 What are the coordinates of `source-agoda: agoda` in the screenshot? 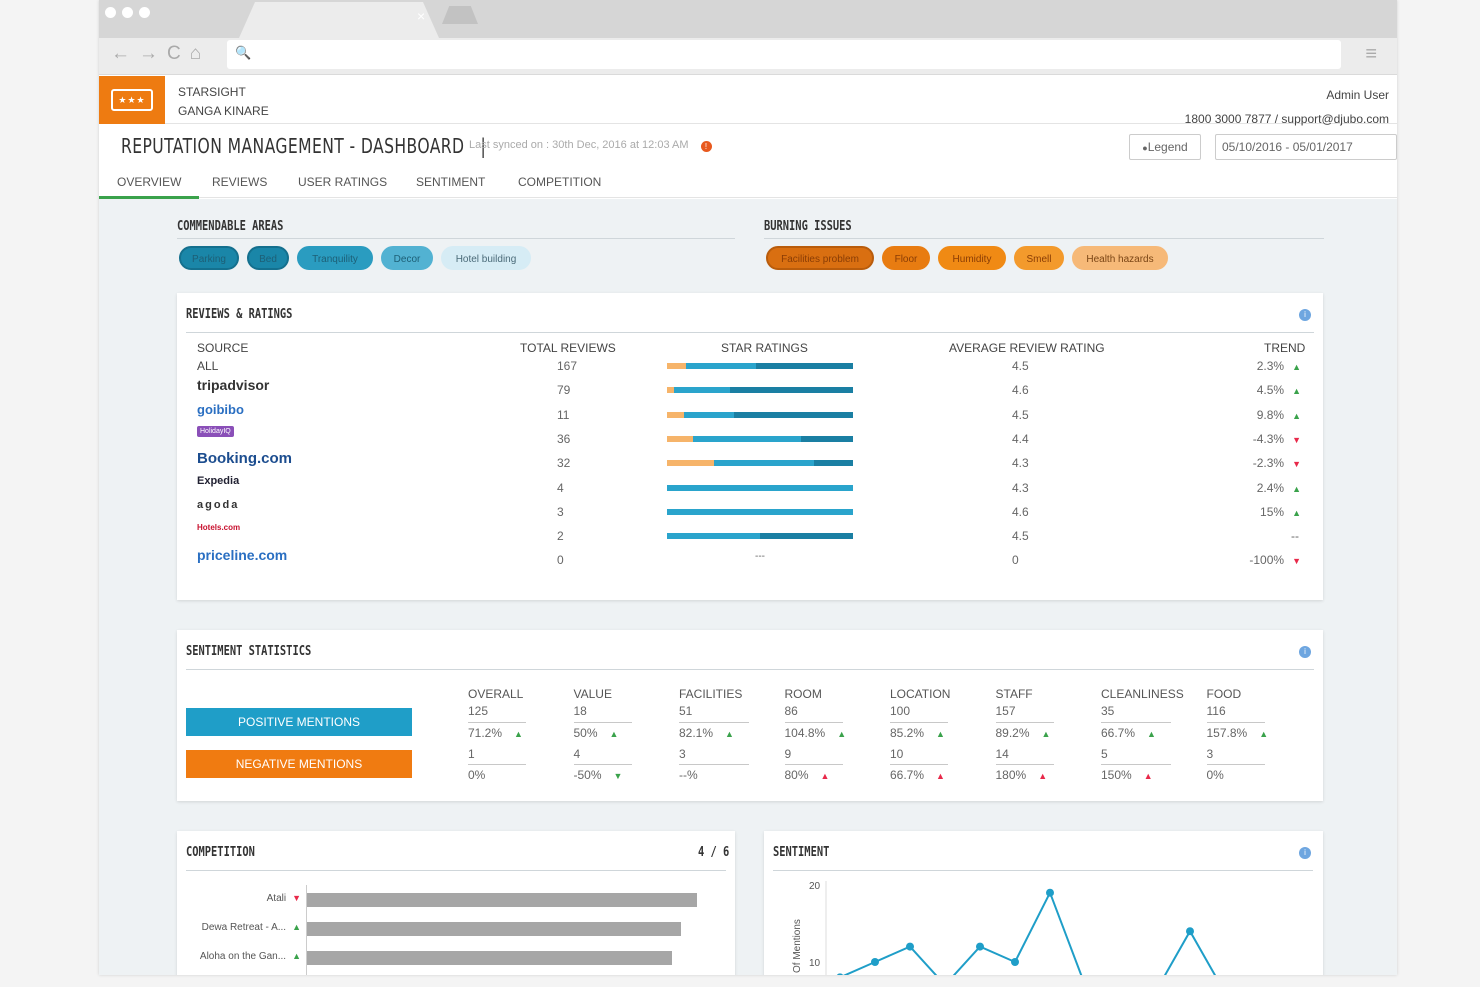 It's located at (218, 505).